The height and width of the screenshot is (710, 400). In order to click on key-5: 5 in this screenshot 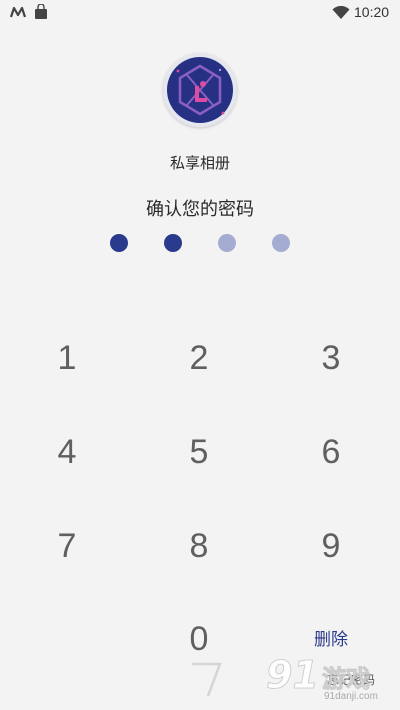, I will do `click(199, 452)`.